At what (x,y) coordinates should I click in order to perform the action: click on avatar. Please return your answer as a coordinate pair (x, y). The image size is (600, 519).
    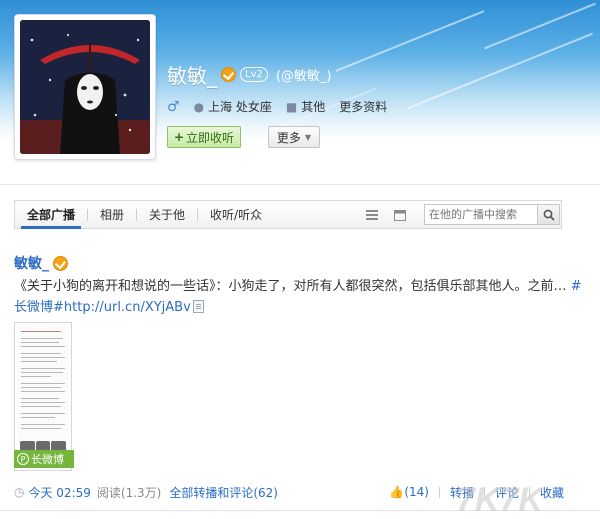
    Looking at the image, I should click on (85, 87).